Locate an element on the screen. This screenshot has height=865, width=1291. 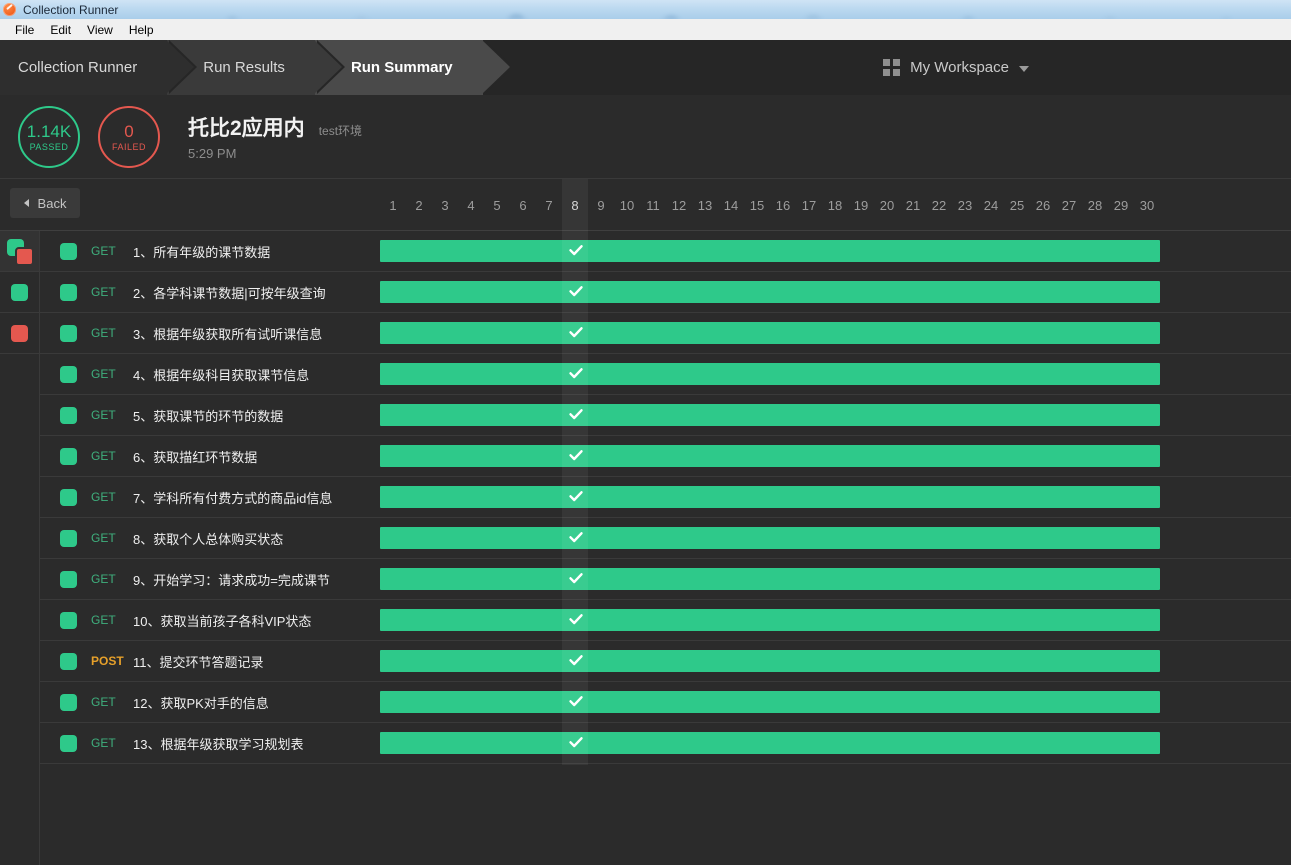
request-name: 11、提交环节答题记录 is located at coordinates (198, 662).